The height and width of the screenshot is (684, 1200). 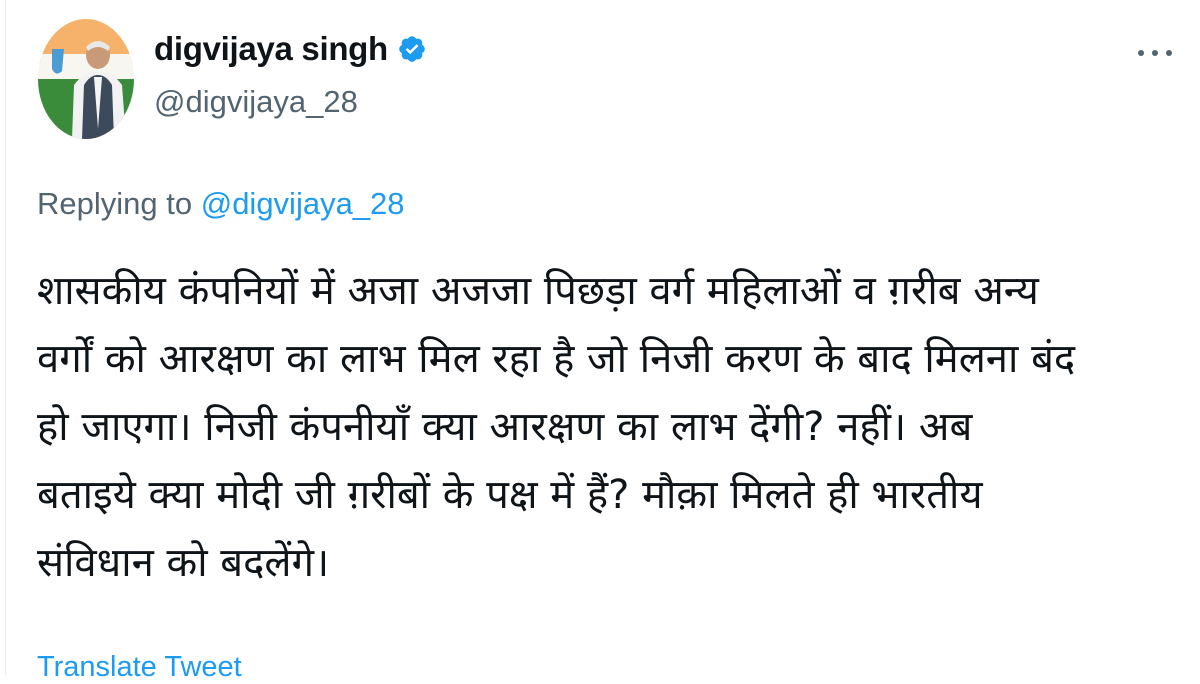 I want to click on verified-badge-icon, so click(x=412, y=49).